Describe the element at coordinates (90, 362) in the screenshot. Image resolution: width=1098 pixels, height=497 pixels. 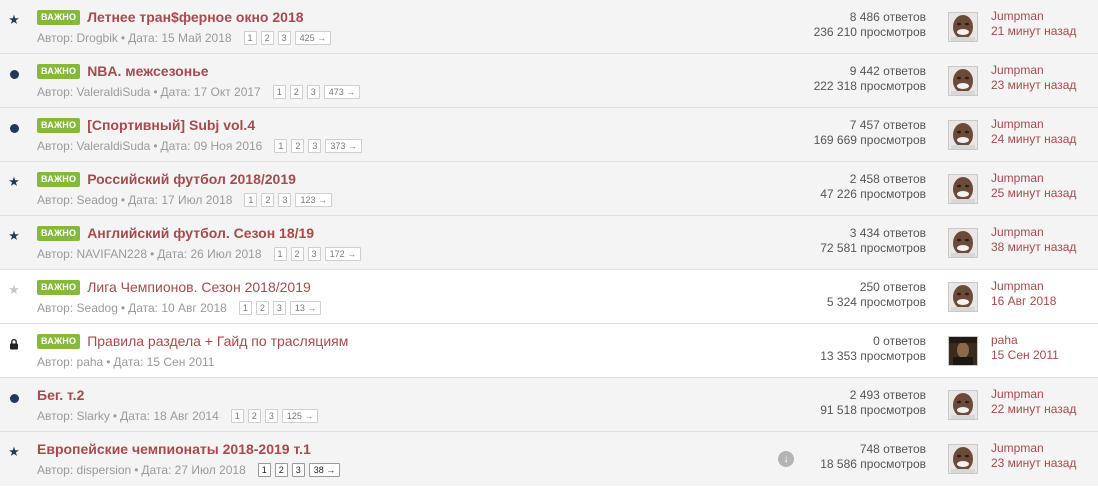
I see `author-link: paha` at that location.